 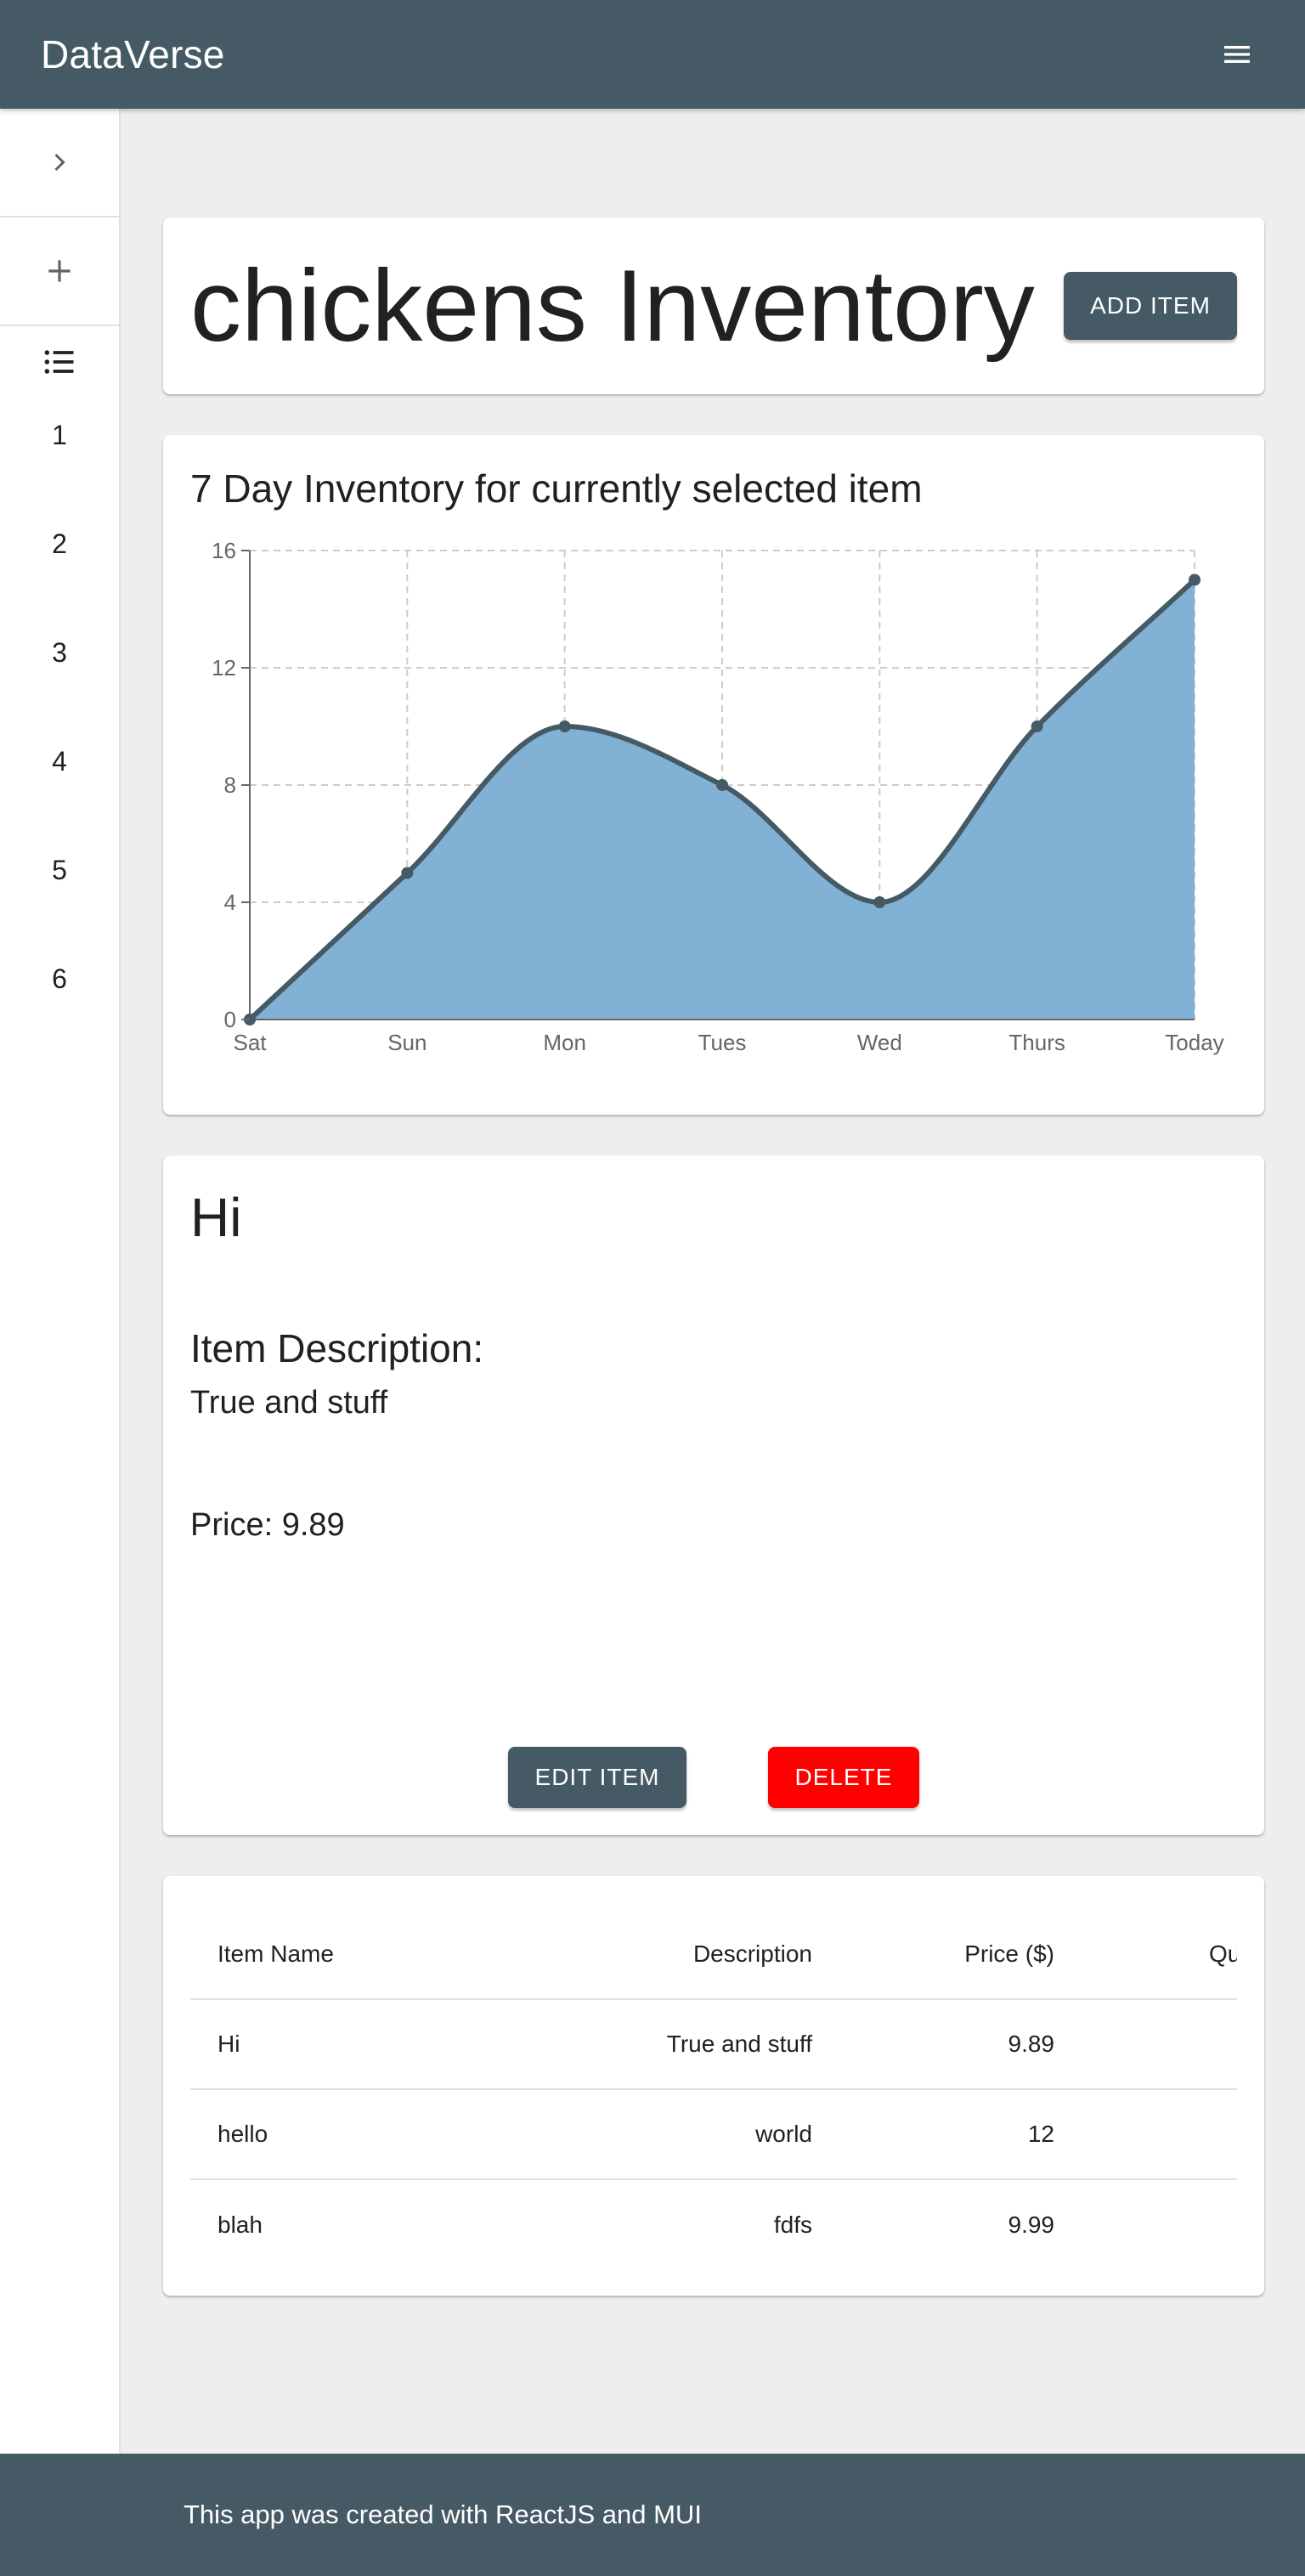 What do you see at coordinates (1036, 1042) in the screenshot?
I see `x-tick-label: Thurs` at bounding box center [1036, 1042].